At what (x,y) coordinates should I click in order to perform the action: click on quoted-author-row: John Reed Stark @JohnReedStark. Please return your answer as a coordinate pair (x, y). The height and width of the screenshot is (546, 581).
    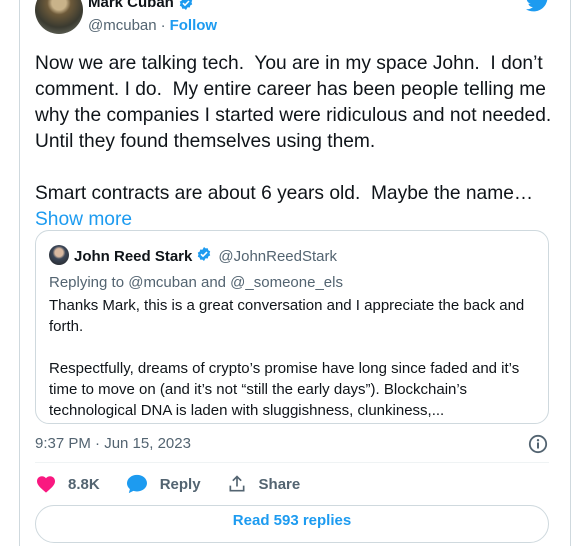
    Looking at the image, I should click on (205, 256).